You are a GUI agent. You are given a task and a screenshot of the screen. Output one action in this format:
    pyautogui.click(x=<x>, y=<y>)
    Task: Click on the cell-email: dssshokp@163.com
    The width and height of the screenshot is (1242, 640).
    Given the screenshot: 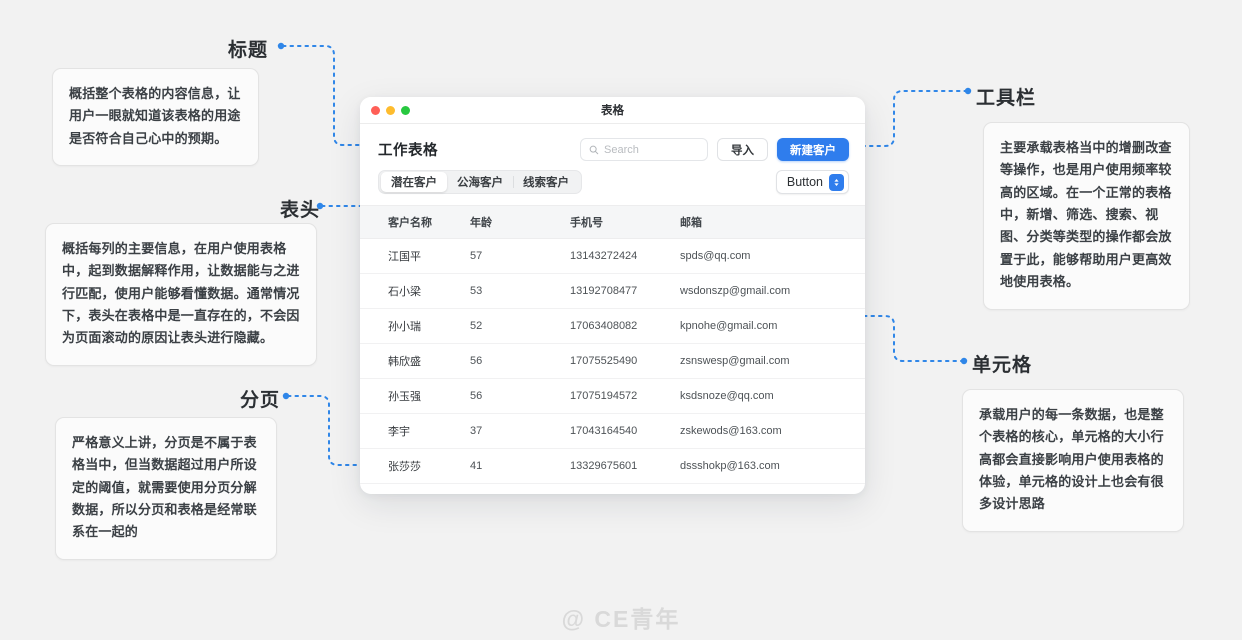 What is the action you would take?
    pyautogui.click(x=772, y=466)
    